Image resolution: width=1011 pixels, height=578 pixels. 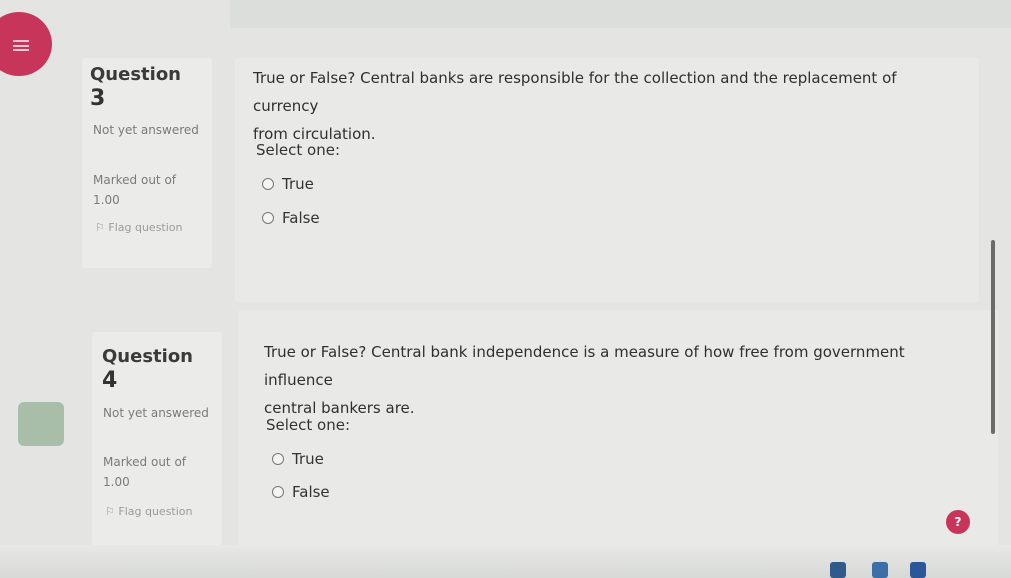 I want to click on drawer-toggle-button, so click(x=26, y=44).